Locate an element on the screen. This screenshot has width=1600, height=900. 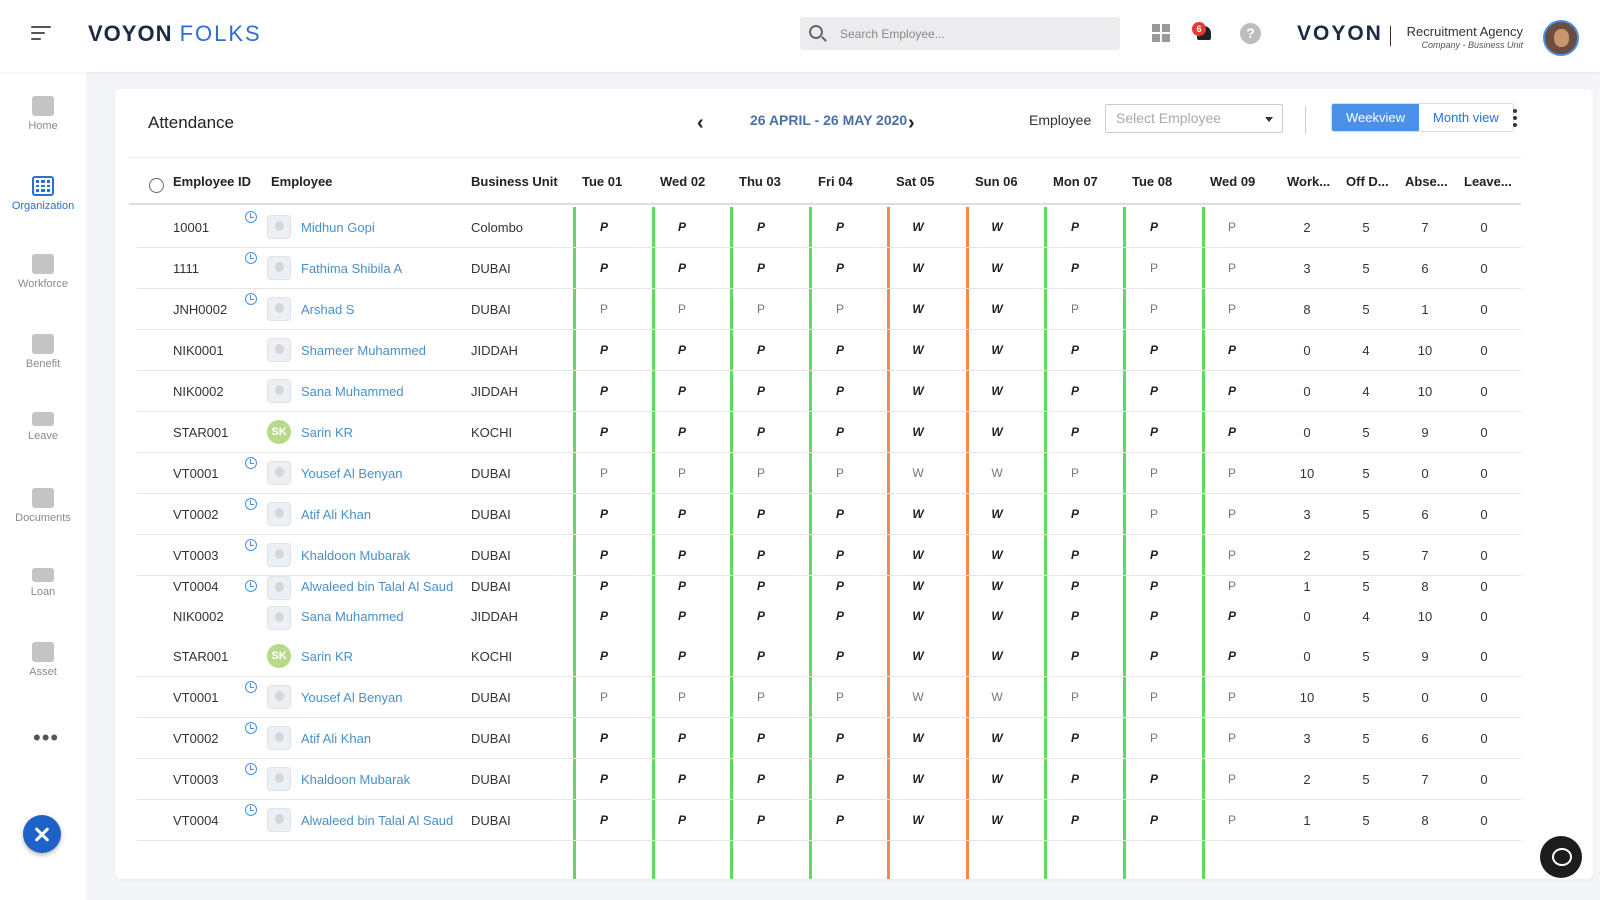
sidebar-item-documents: Documents is located at coordinates (43, 506).